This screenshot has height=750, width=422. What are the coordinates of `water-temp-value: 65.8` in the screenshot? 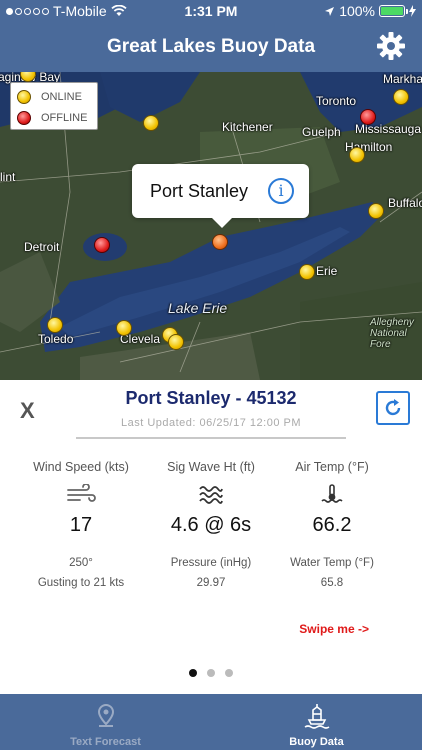 It's located at (332, 583).